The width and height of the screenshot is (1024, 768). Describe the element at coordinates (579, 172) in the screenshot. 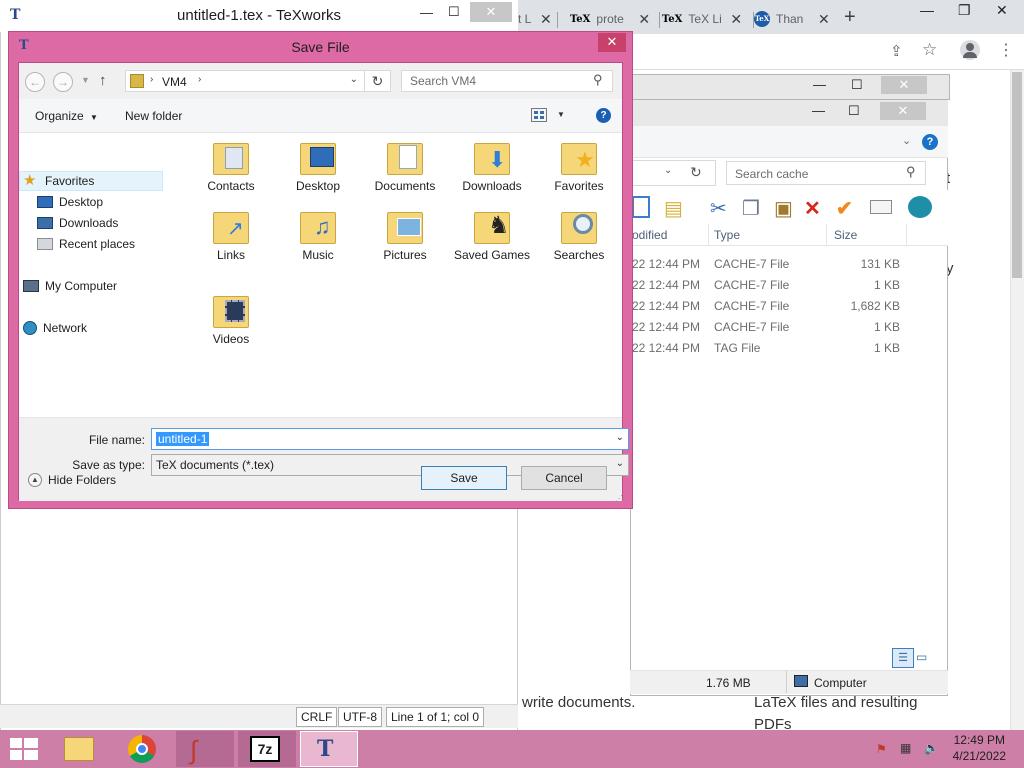

I see `folder-favorites: ★ Favorites` at that location.